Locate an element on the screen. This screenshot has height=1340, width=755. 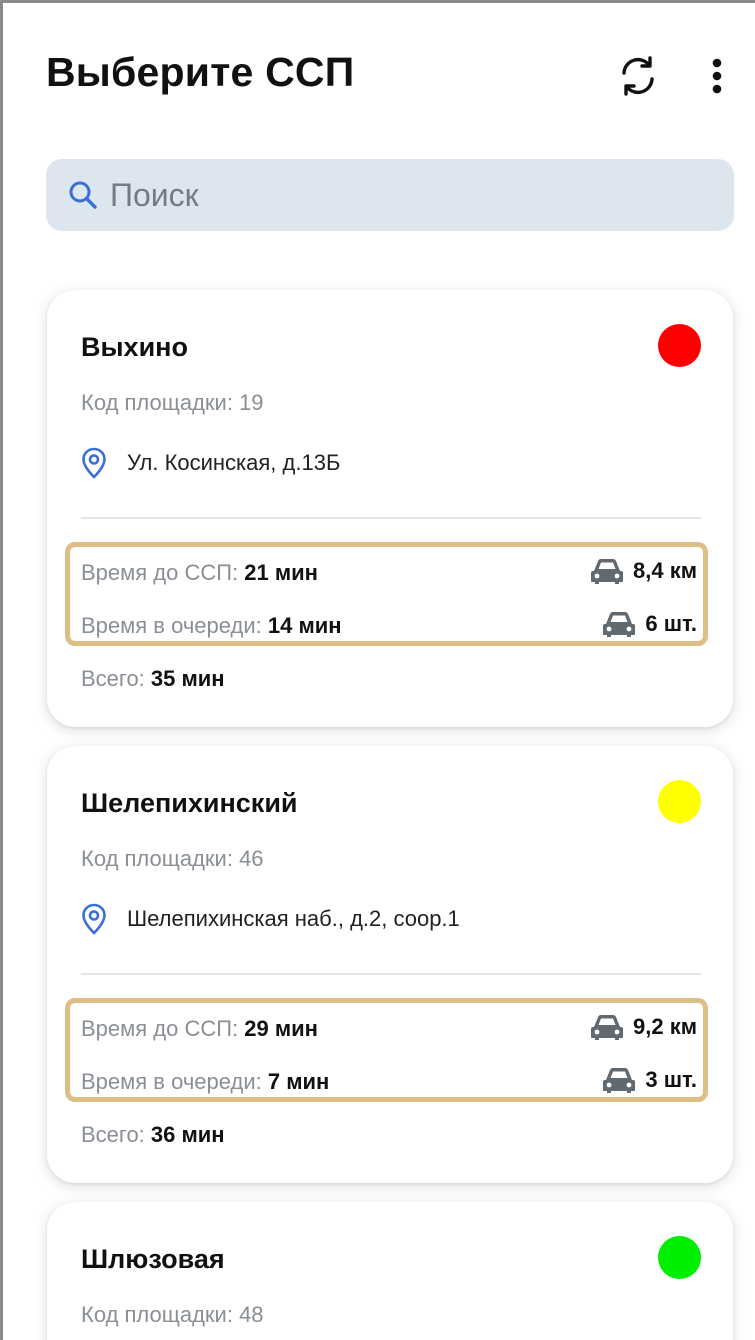
queue-count: 3 шт. is located at coordinates (649, 1080).